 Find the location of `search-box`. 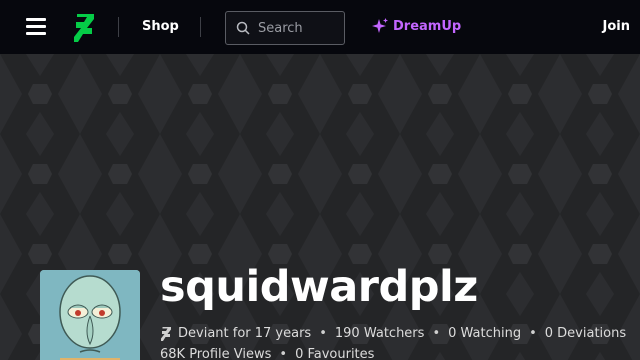

search-box is located at coordinates (285, 28).